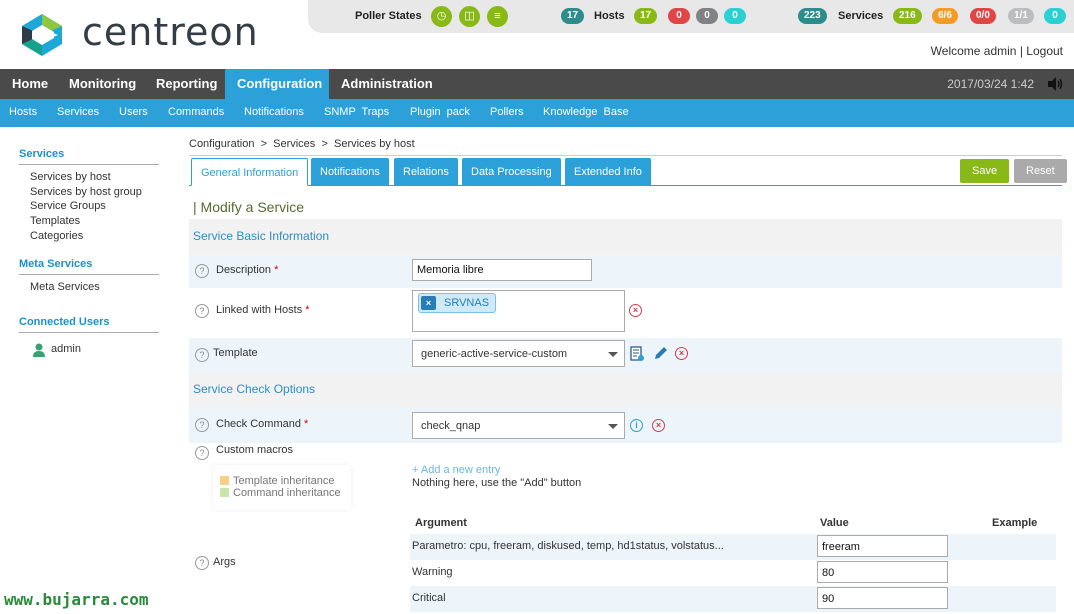 The image size is (1074, 614). Describe the element at coordinates (255, 450) in the screenshot. I see `custom-macros-label: Custom macros` at that location.